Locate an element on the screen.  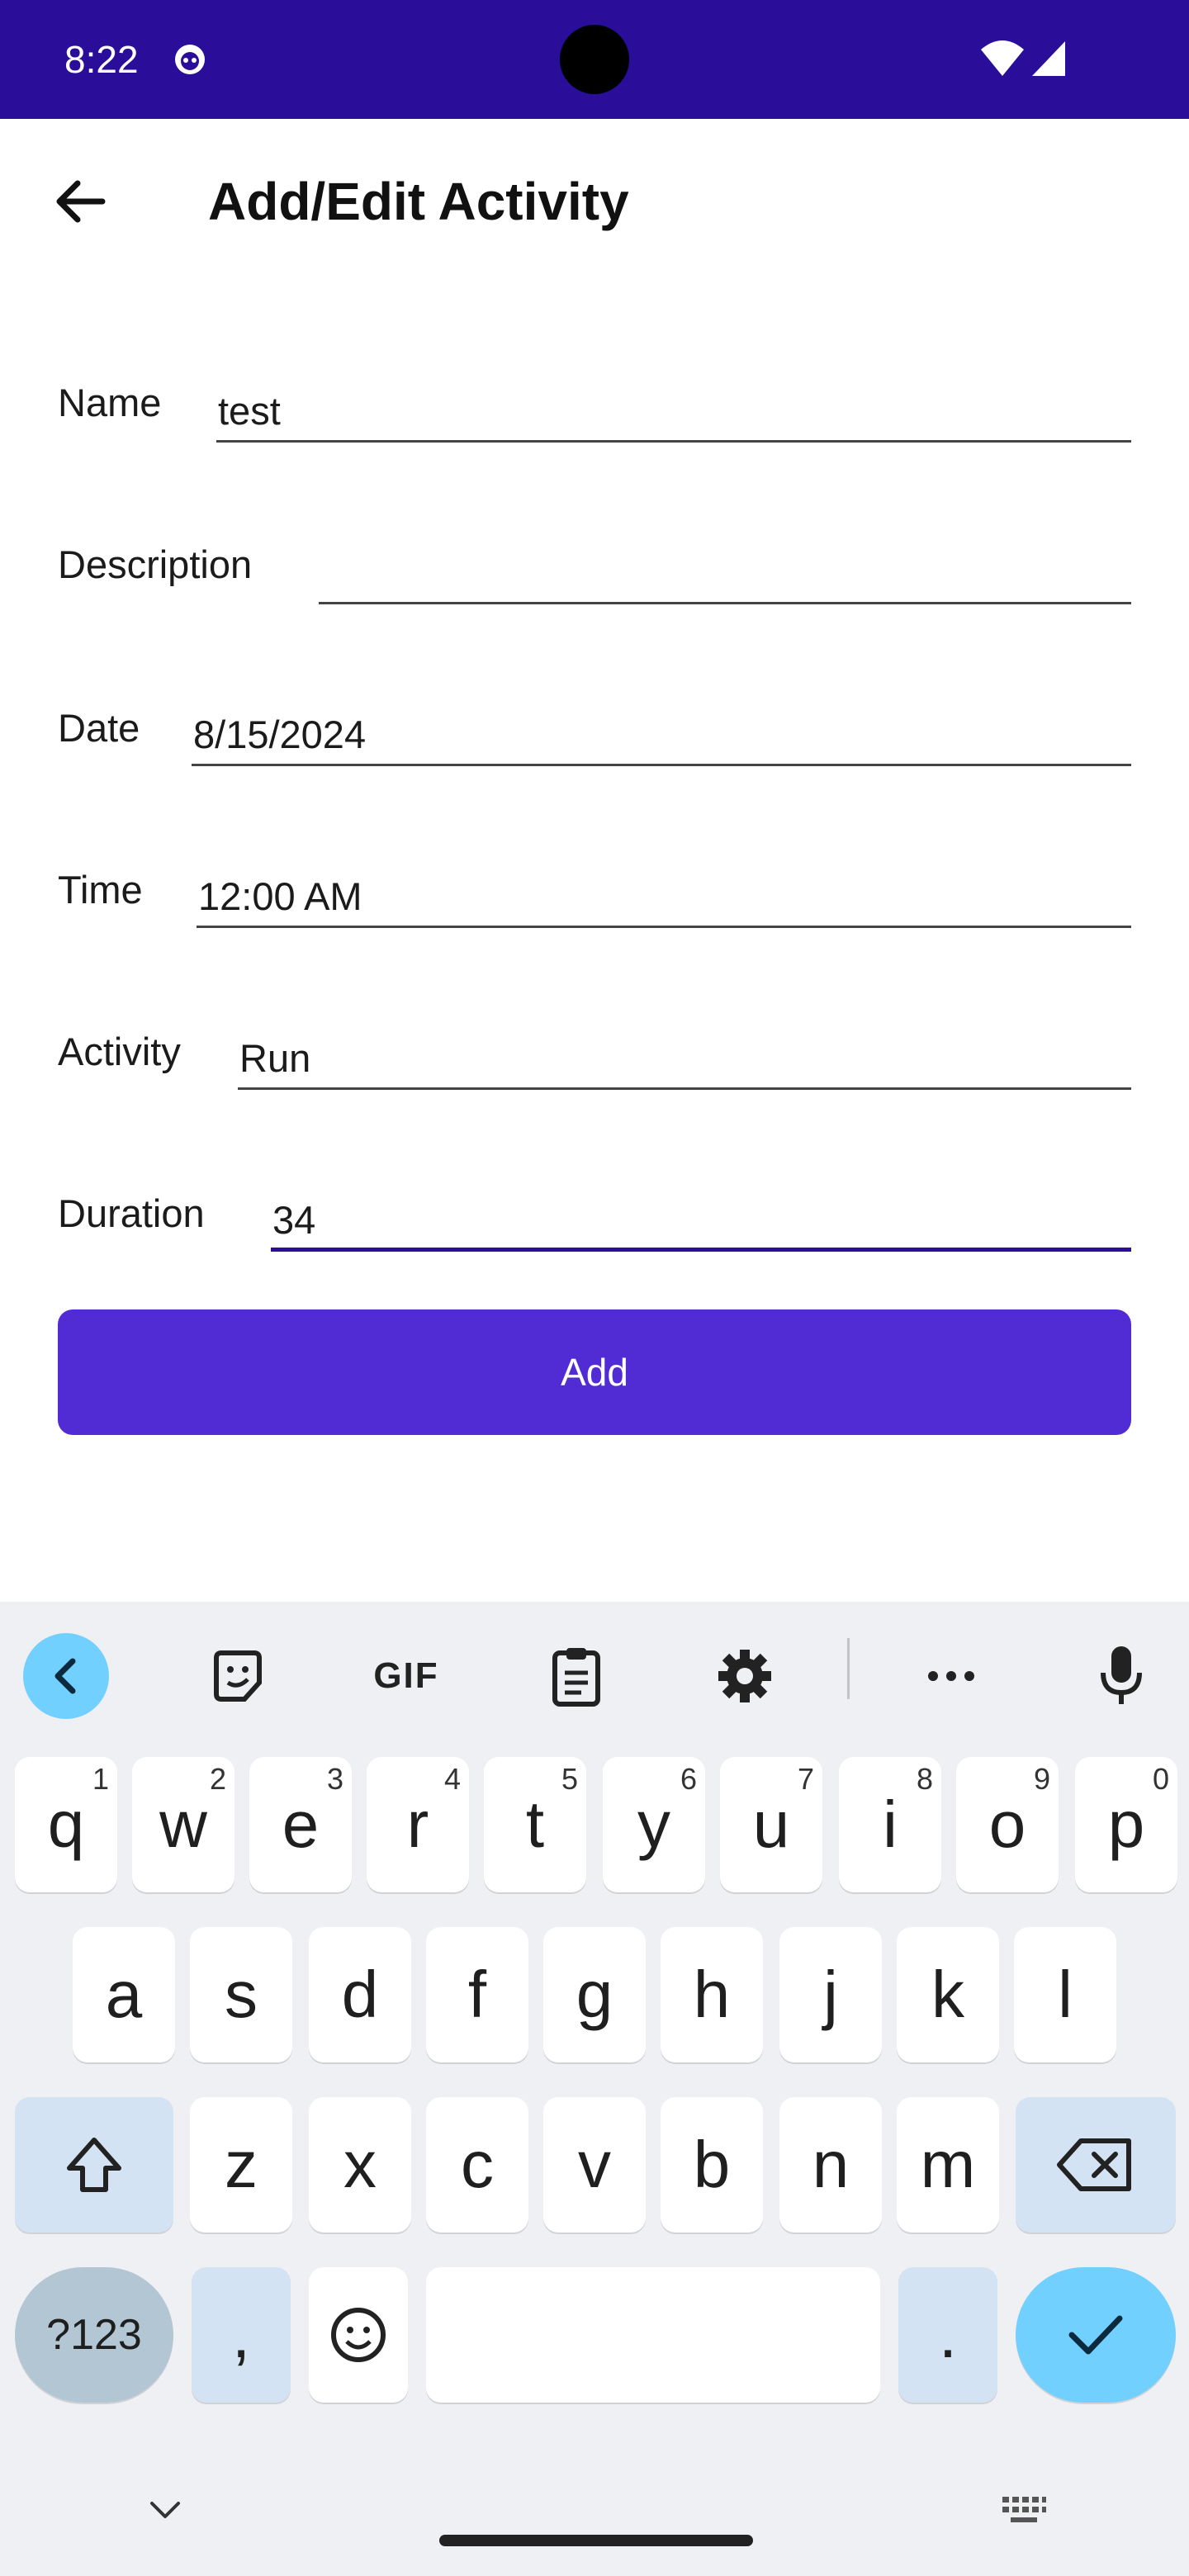
key-h-label: h is located at coordinates (712, 1994).